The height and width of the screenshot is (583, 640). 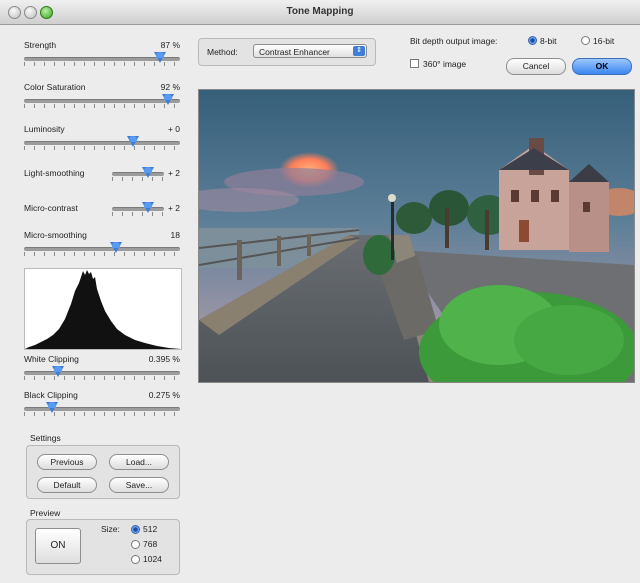 I want to click on bit-depth-label: Bit depth output image:, so click(x=454, y=41).